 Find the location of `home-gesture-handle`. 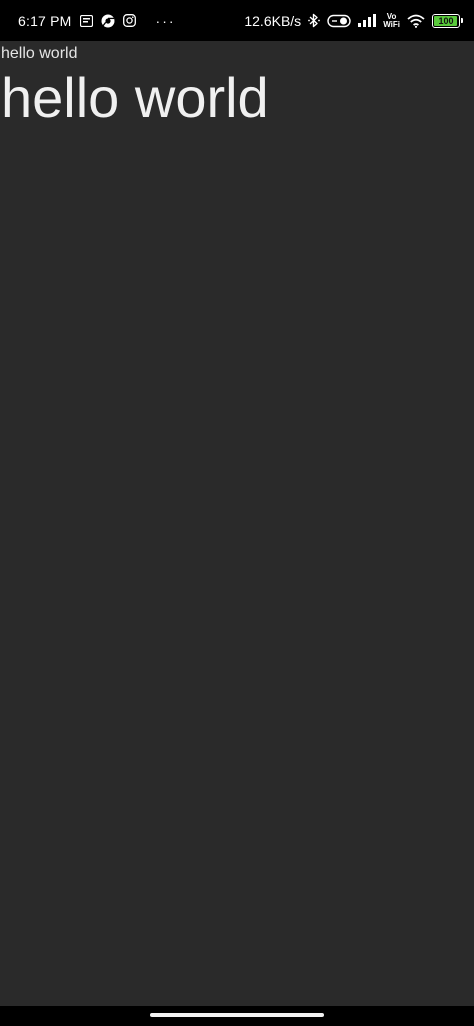

home-gesture-handle is located at coordinates (237, 1015).